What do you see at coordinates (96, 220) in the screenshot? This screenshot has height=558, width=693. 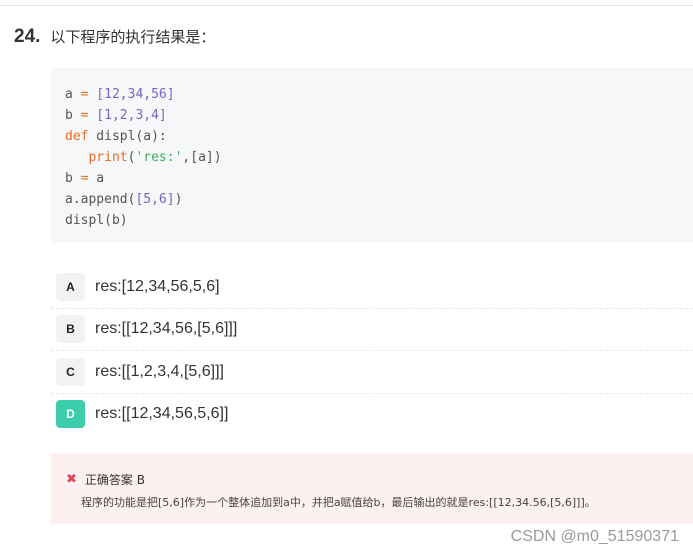 I see `code-token: displ(b)` at bounding box center [96, 220].